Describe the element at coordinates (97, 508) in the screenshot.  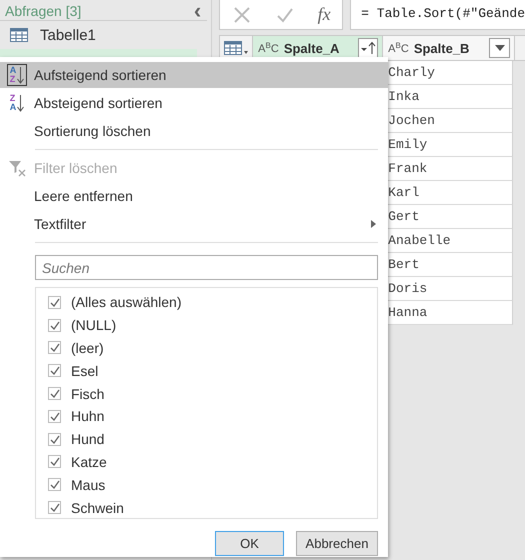
I see `value-label: Schwein` at that location.